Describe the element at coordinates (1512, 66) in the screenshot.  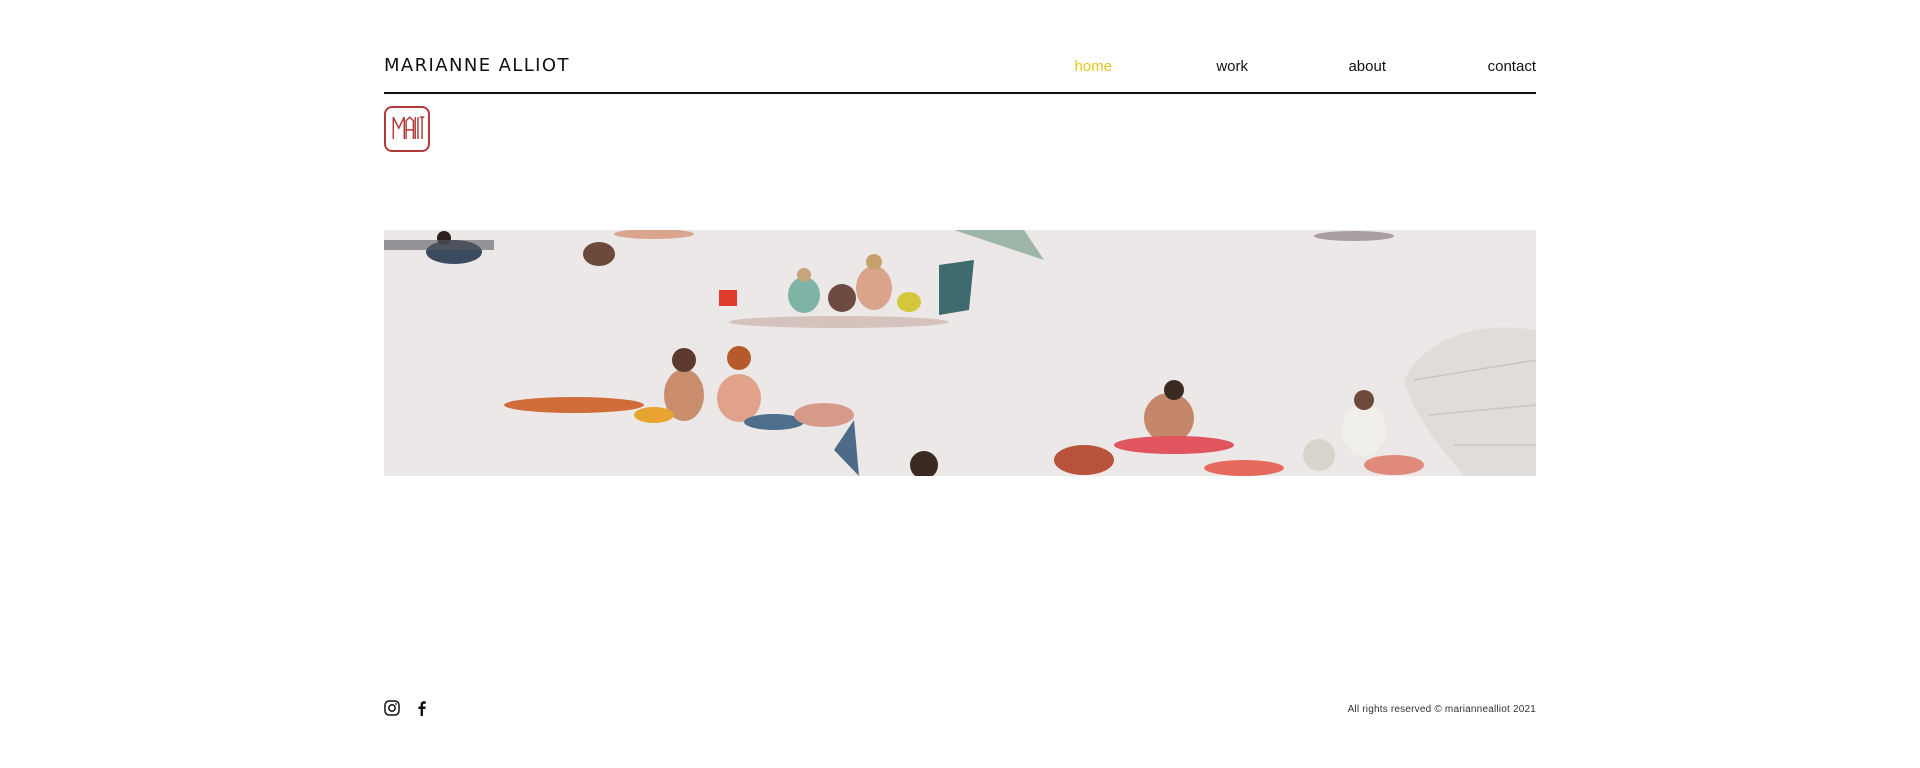
I see `nav-contact: contact` at that location.